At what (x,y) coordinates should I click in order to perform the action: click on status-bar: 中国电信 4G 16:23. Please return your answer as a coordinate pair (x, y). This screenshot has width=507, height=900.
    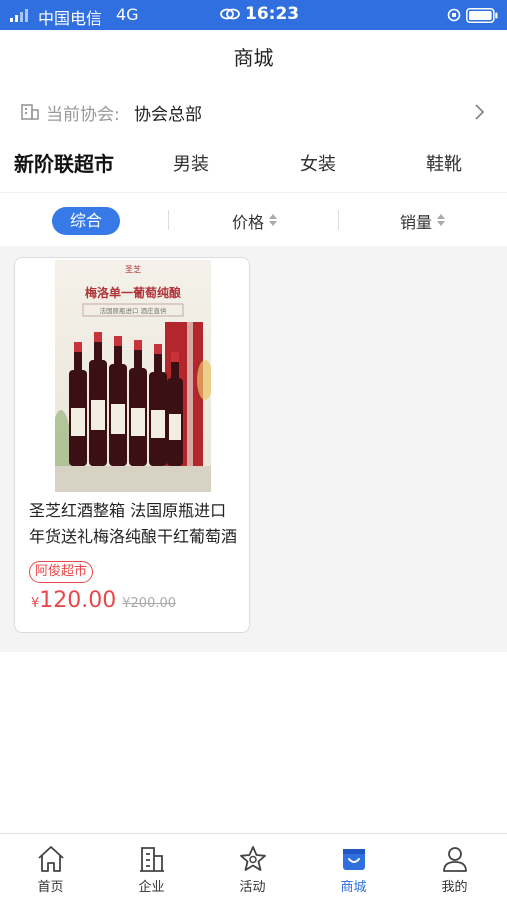
    Looking at the image, I should click on (253, 15).